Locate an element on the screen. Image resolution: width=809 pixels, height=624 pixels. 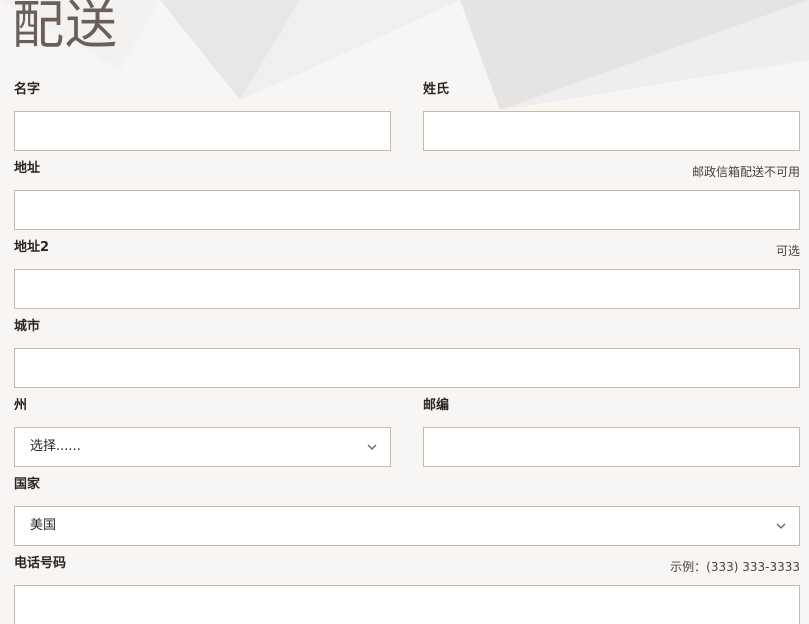
address-field is located at coordinates (407, 210).